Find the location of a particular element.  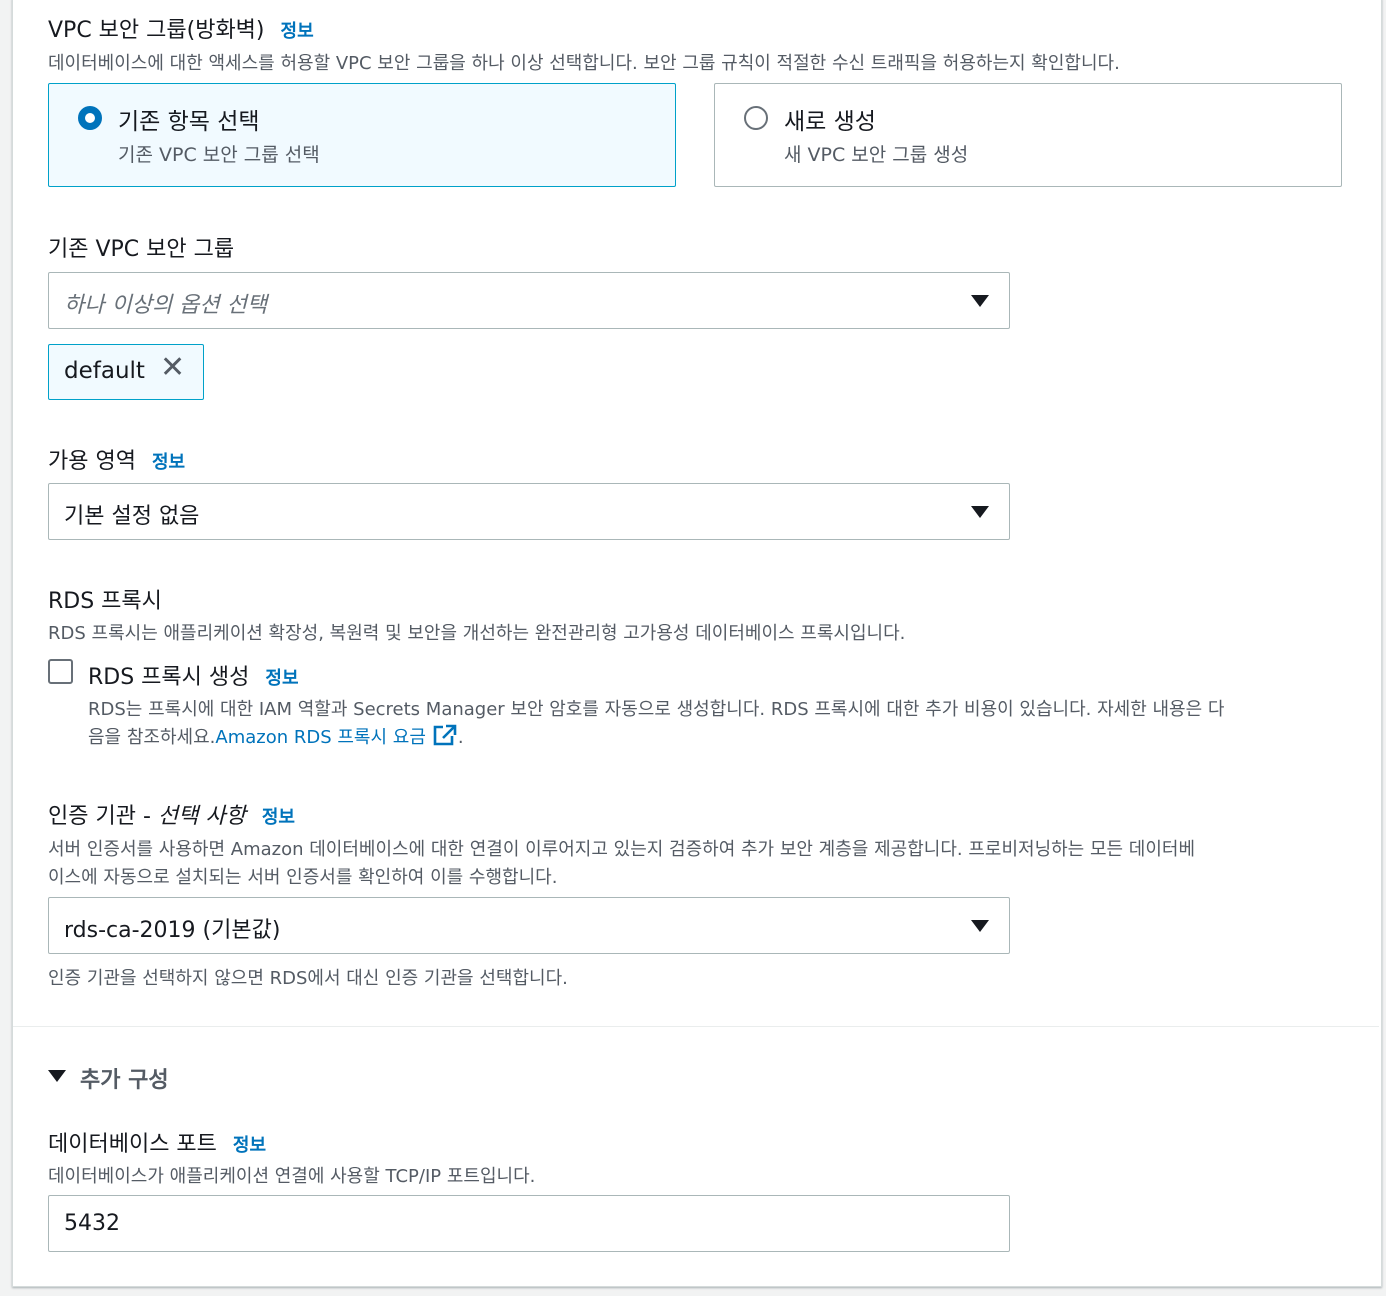

create-new-tile: 새로 생성 새 VPC 보안 그룹 생성 is located at coordinates (1028, 135).